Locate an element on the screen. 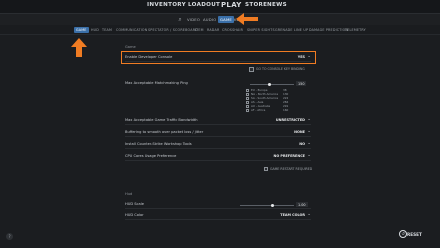 Image resolution: width=440 pixels, height=248 pixels. max-ping-value: 150 is located at coordinates (301, 83).